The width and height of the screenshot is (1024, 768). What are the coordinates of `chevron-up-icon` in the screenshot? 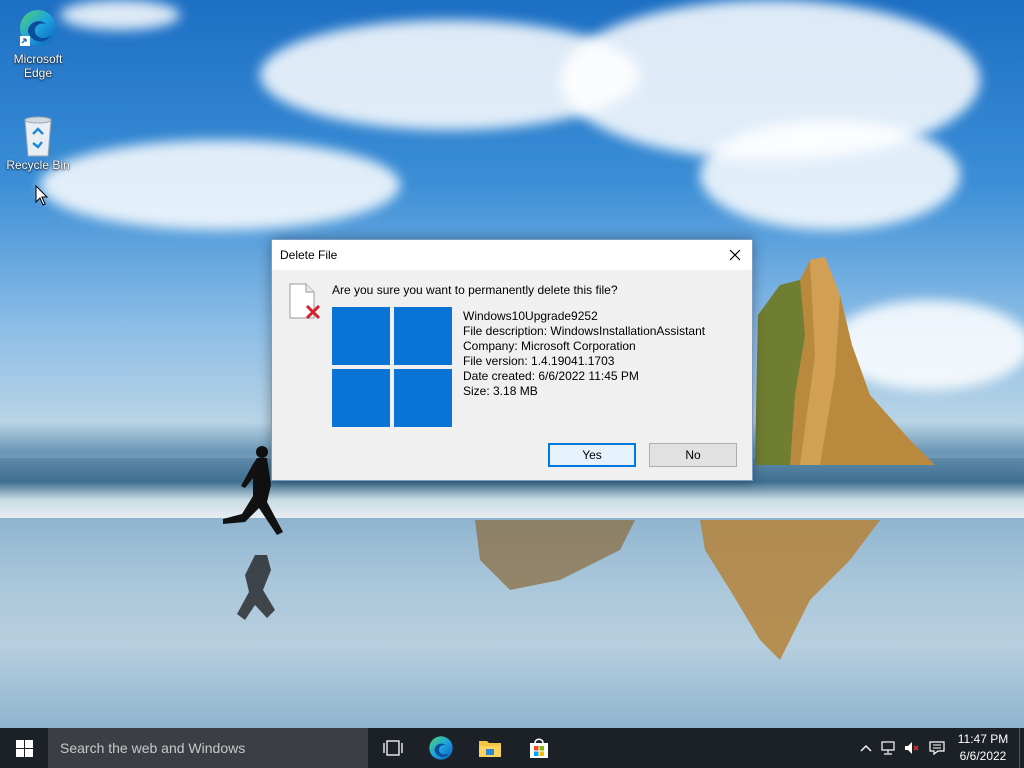 It's located at (866, 748).